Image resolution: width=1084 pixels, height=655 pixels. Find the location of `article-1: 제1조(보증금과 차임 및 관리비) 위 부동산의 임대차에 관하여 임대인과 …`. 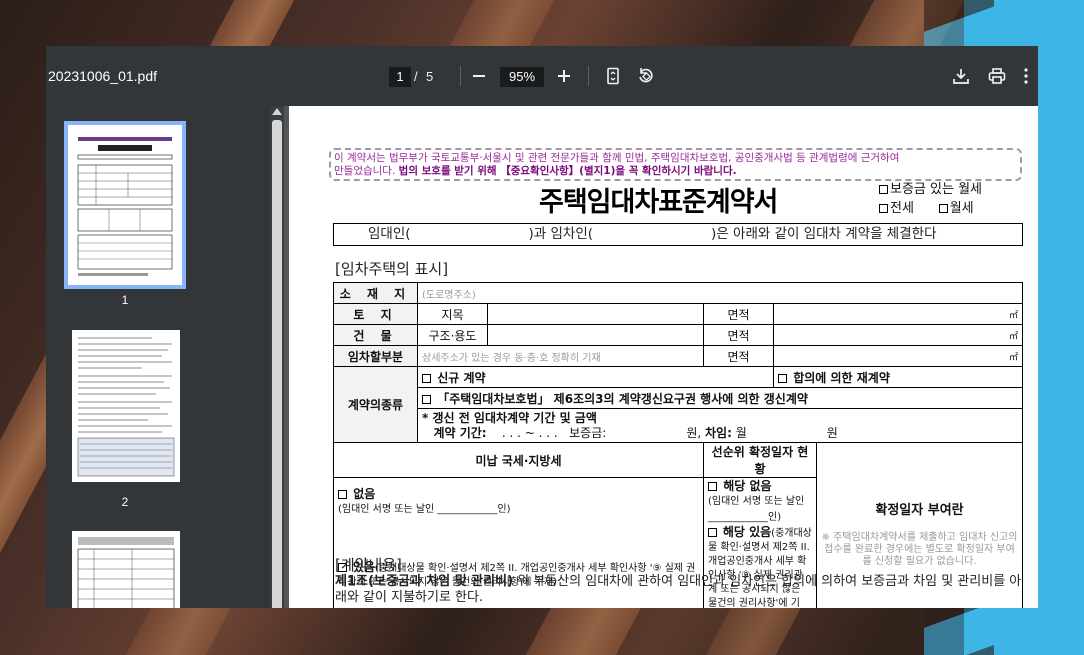

article-1: 제1조(보증금과 차임 및 관리비) 위 부동산의 임대차에 관하여 임대인과 … is located at coordinates (680, 590).